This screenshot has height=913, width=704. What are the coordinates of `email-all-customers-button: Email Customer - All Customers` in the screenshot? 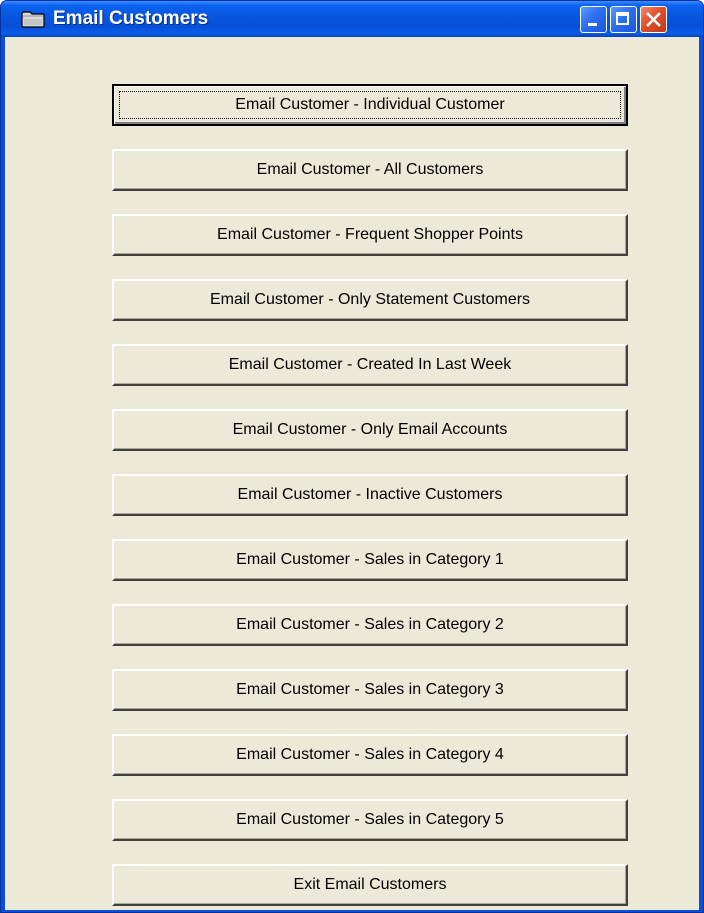 It's located at (370, 170).